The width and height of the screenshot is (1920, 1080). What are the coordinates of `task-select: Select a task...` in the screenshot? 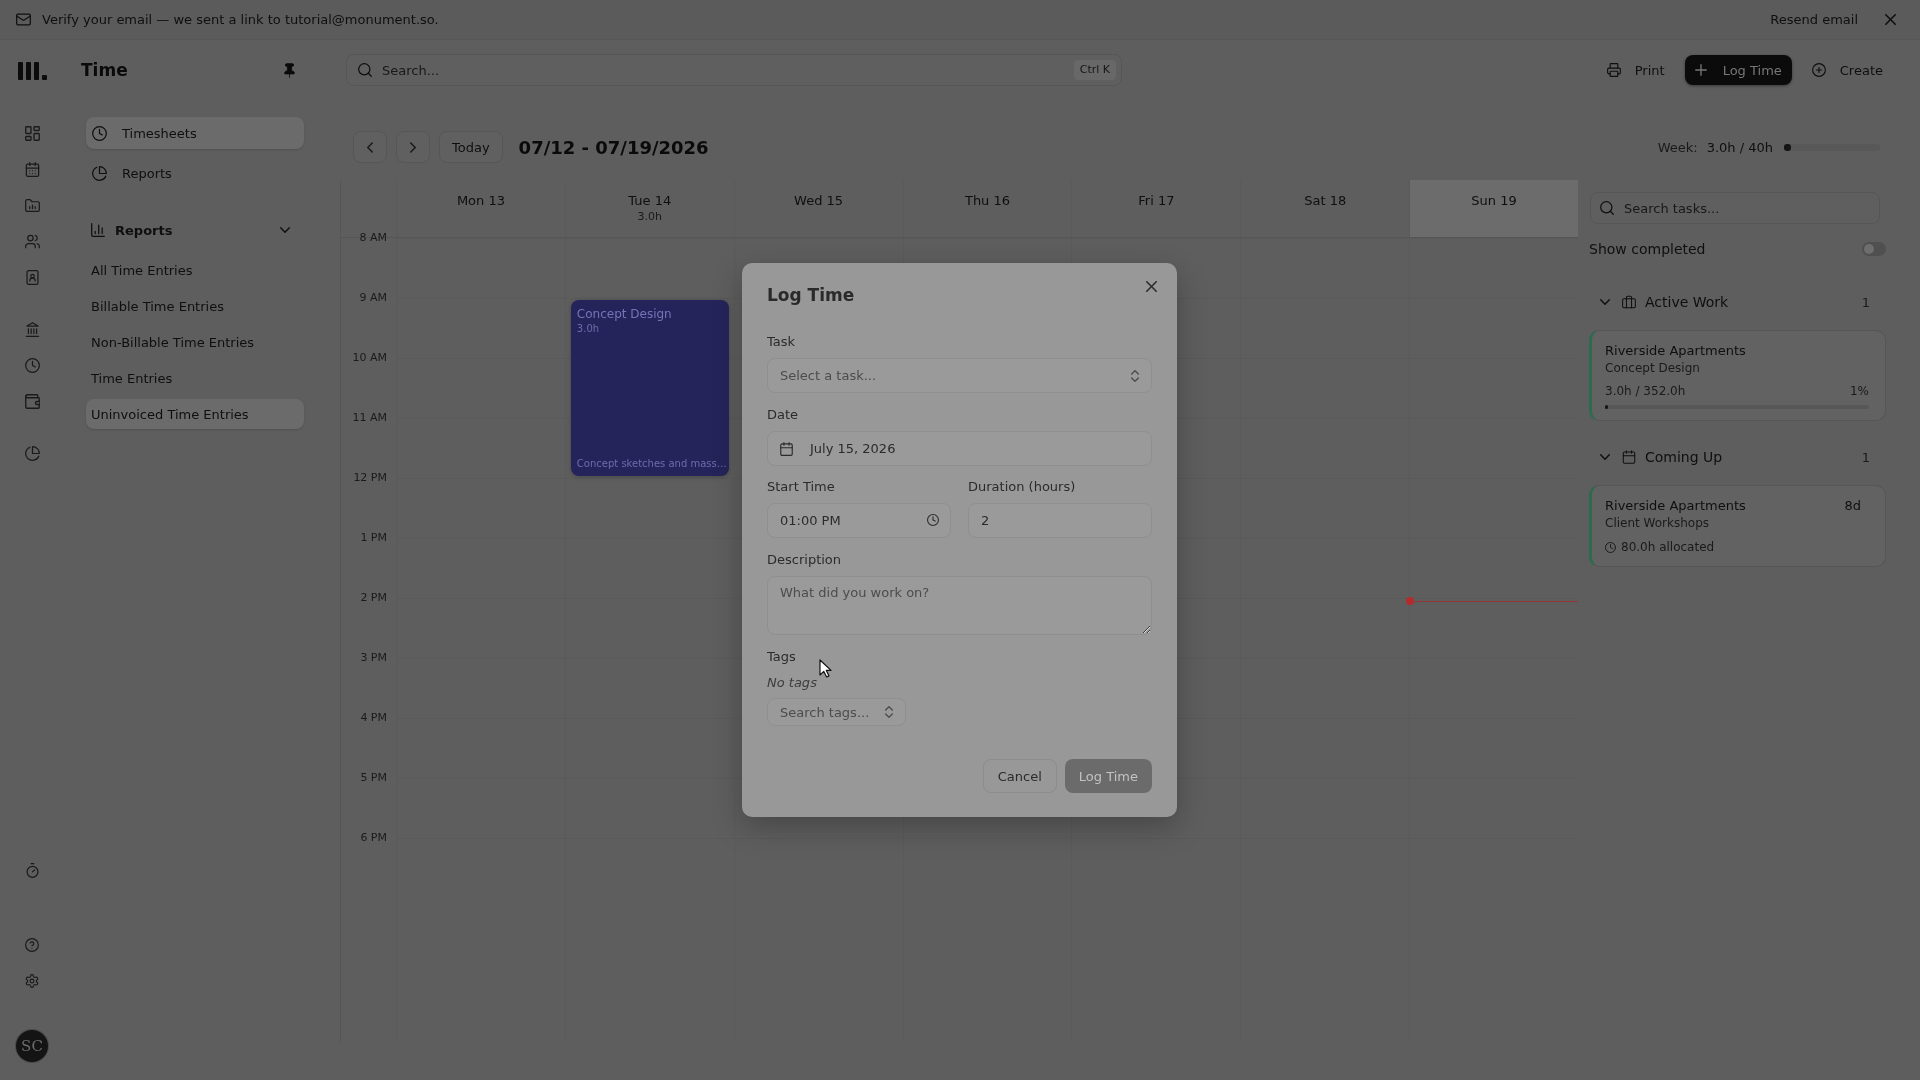 It's located at (959, 375).